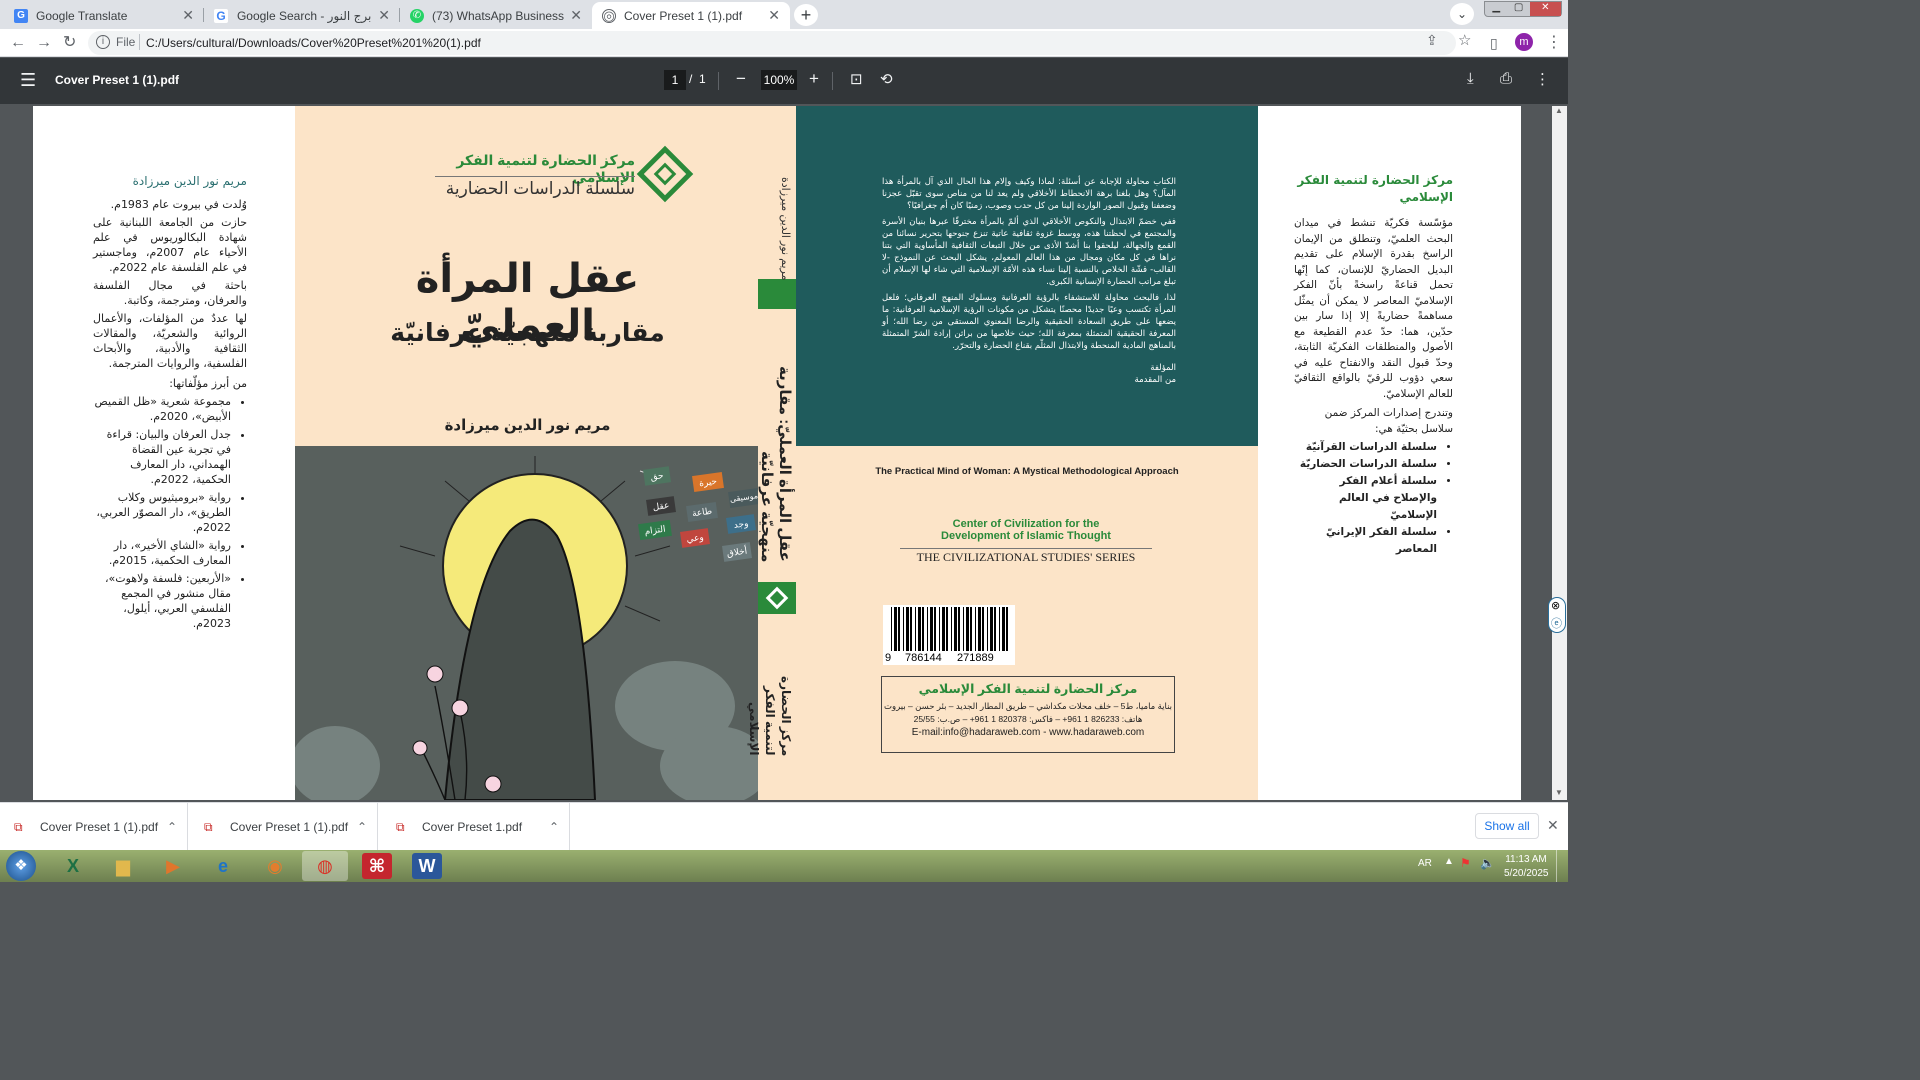  What do you see at coordinates (377, 866) in the screenshot?
I see `acrobat-icon: ⌘` at bounding box center [377, 866].